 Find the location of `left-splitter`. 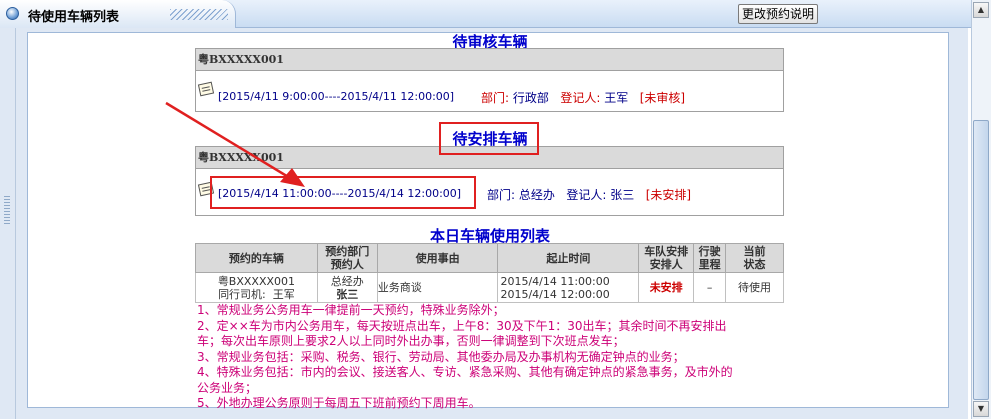

left-splitter is located at coordinates (8, 223).